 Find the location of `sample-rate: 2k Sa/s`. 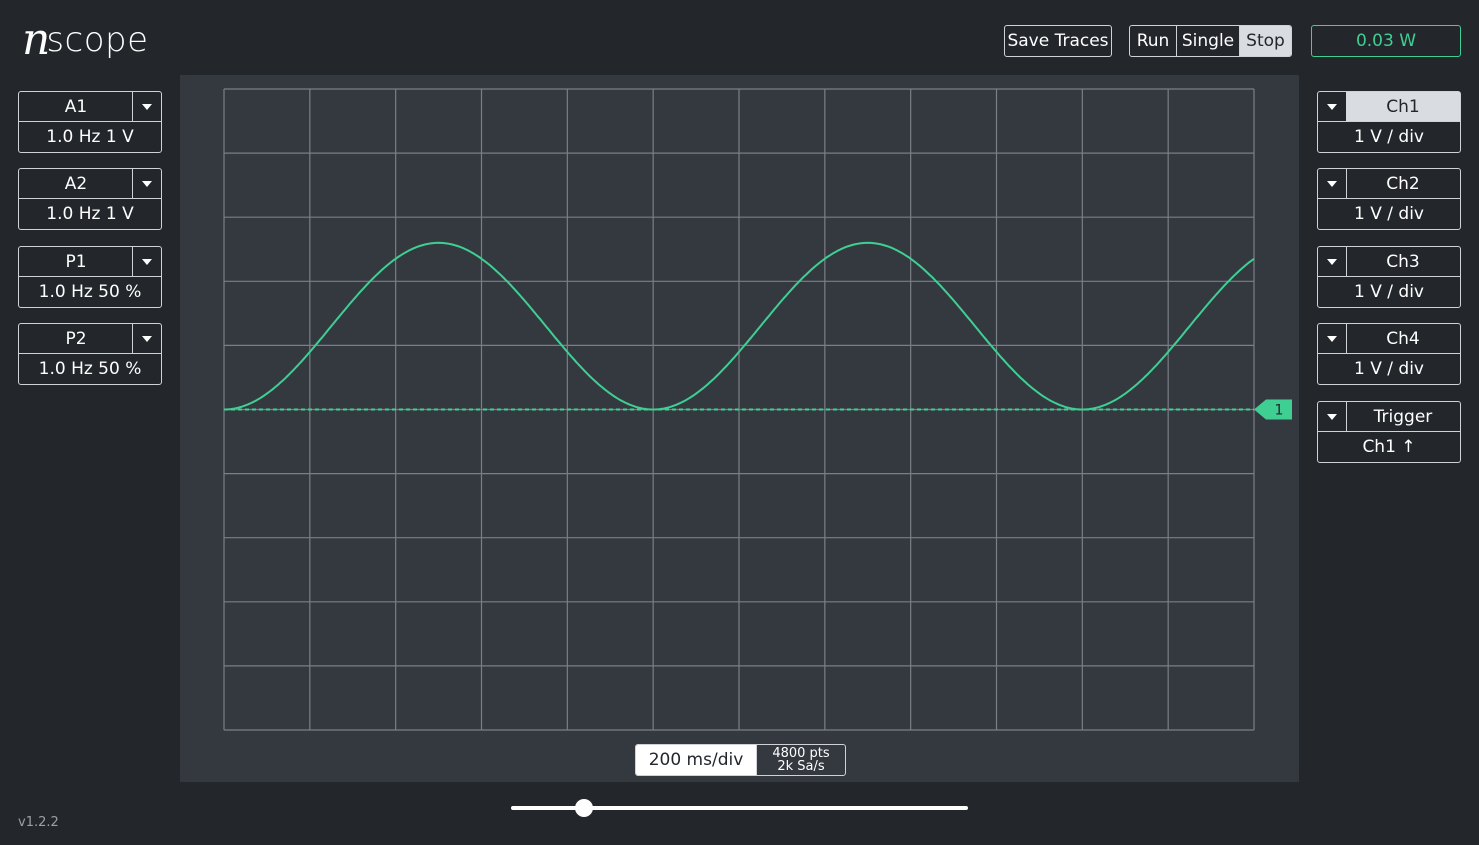

sample-rate: 2k Sa/s is located at coordinates (801, 766).